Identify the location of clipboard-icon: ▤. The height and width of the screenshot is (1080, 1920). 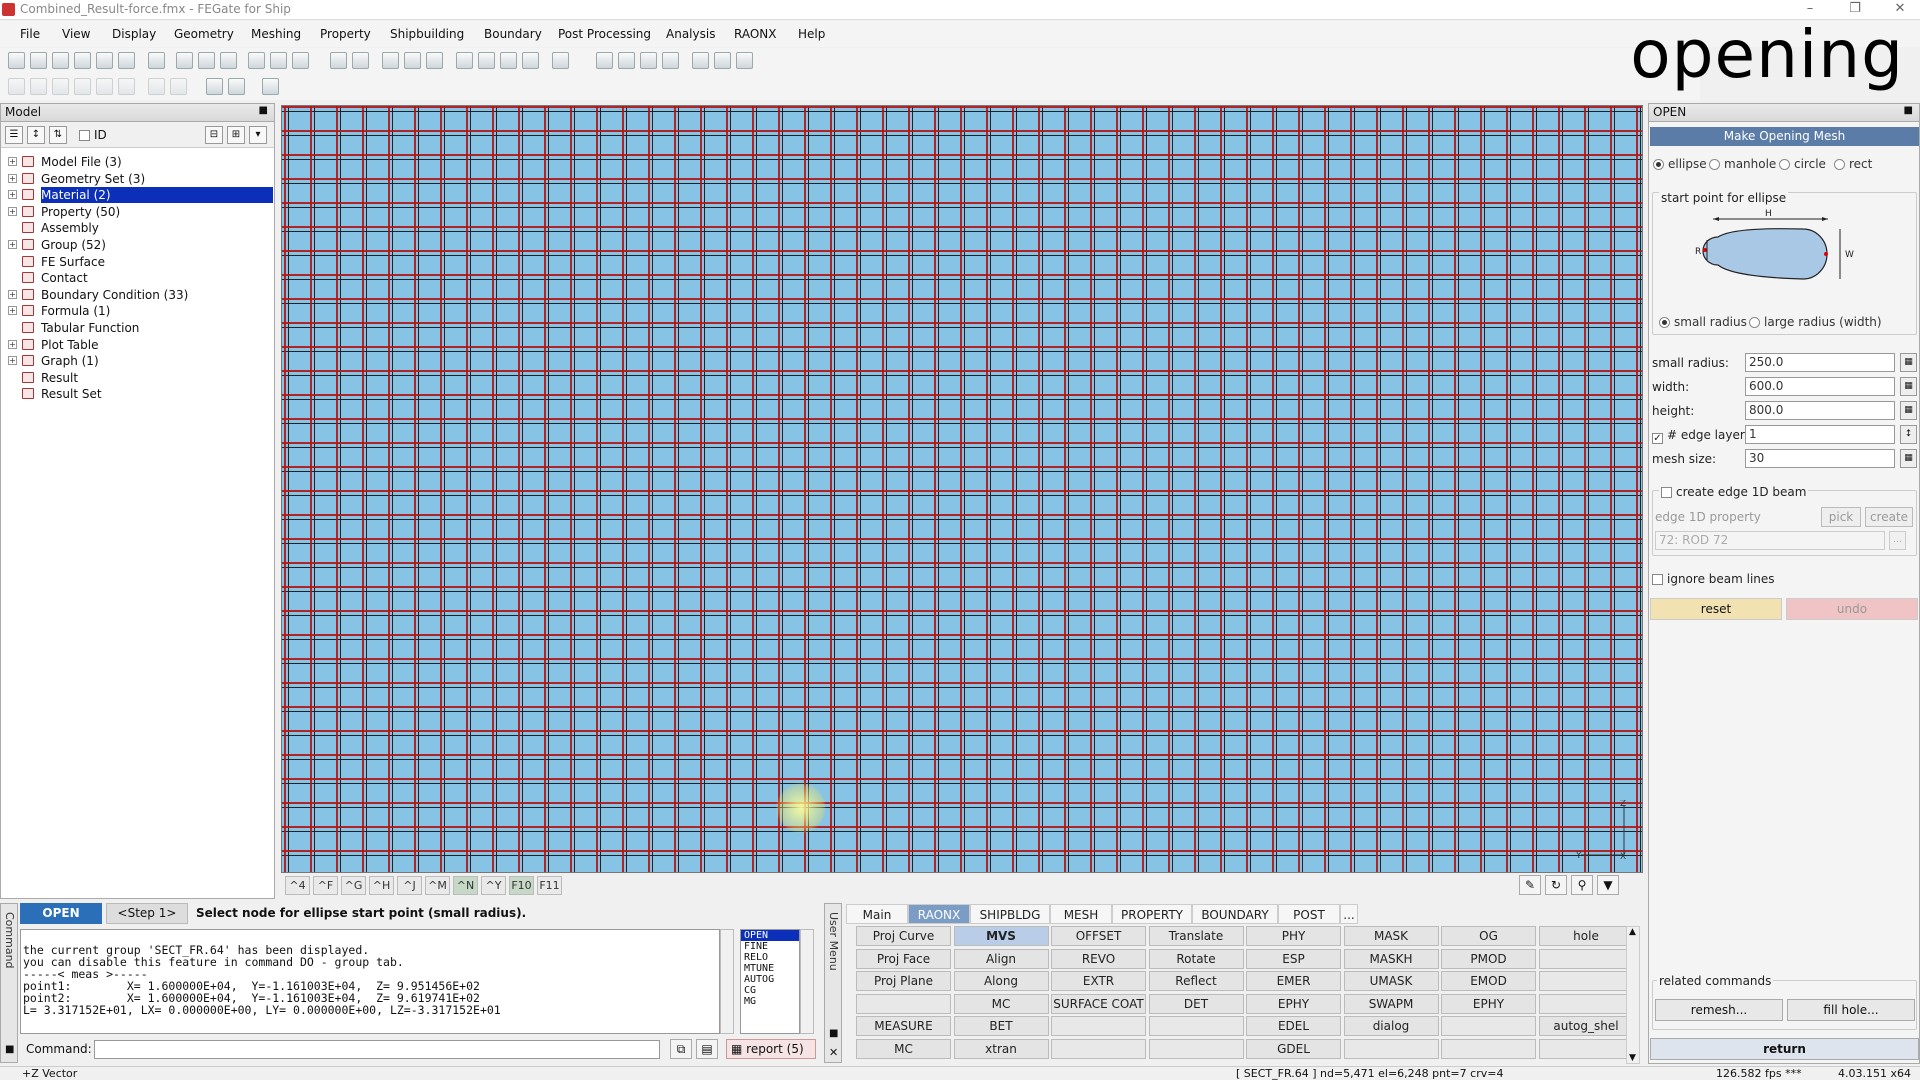
(707, 1049).